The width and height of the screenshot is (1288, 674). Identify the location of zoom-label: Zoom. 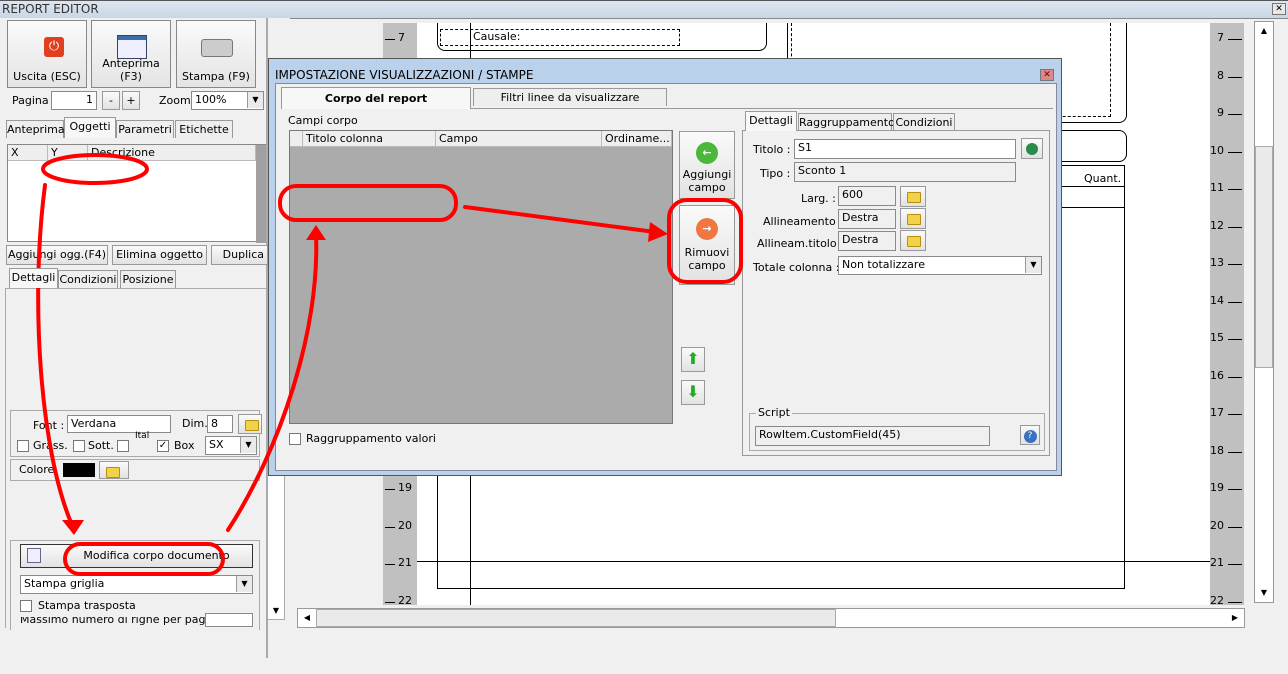
(175, 100).